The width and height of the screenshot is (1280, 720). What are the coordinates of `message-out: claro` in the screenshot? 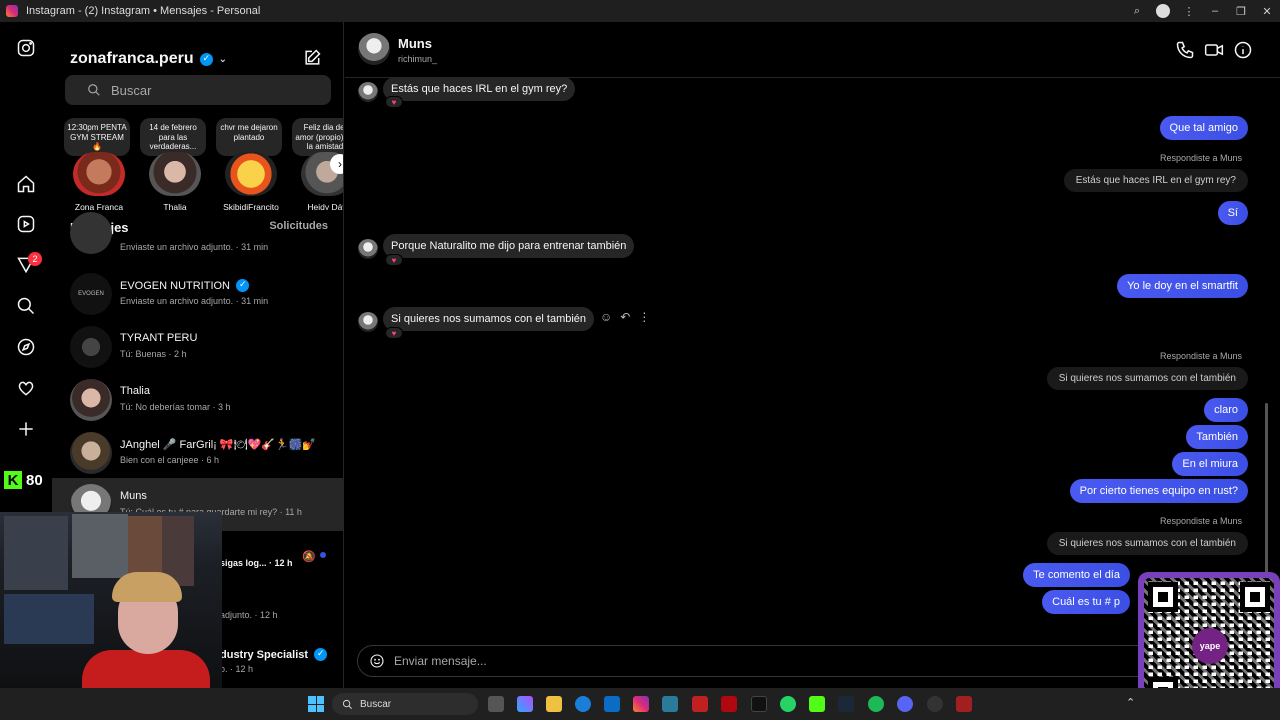 It's located at (1226, 410).